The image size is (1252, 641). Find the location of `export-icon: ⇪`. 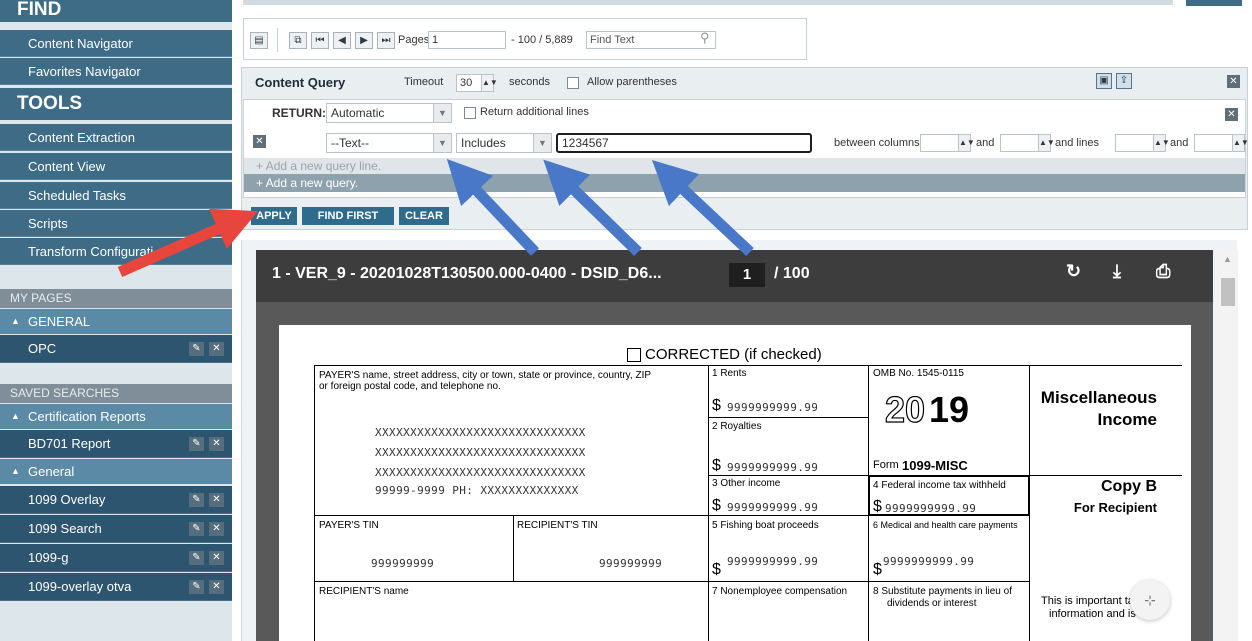

export-icon: ⇪ is located at coordinates (1124, 81).